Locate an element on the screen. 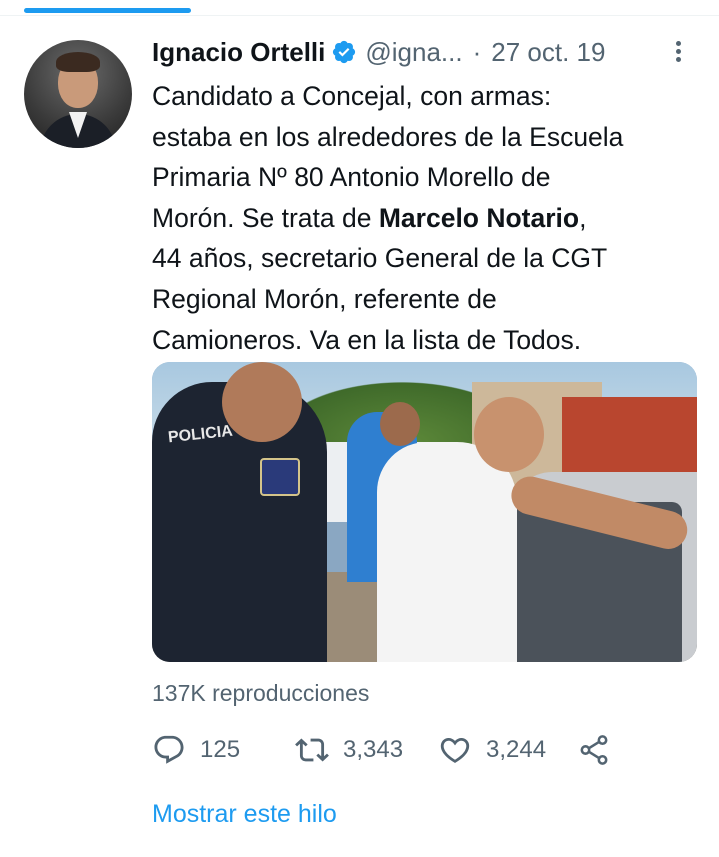  tweet-text-line: Candidato a Concejal, con armas: is located at coordinates (352, 96).